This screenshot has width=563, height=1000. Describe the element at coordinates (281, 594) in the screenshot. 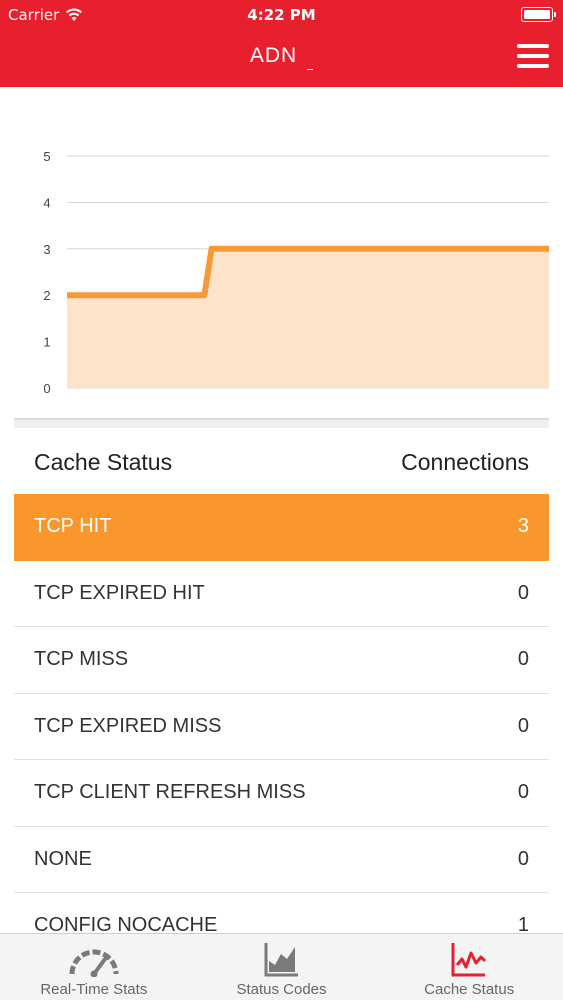

I see `table-row: TCP EXPIRED HIT 0` at that location.